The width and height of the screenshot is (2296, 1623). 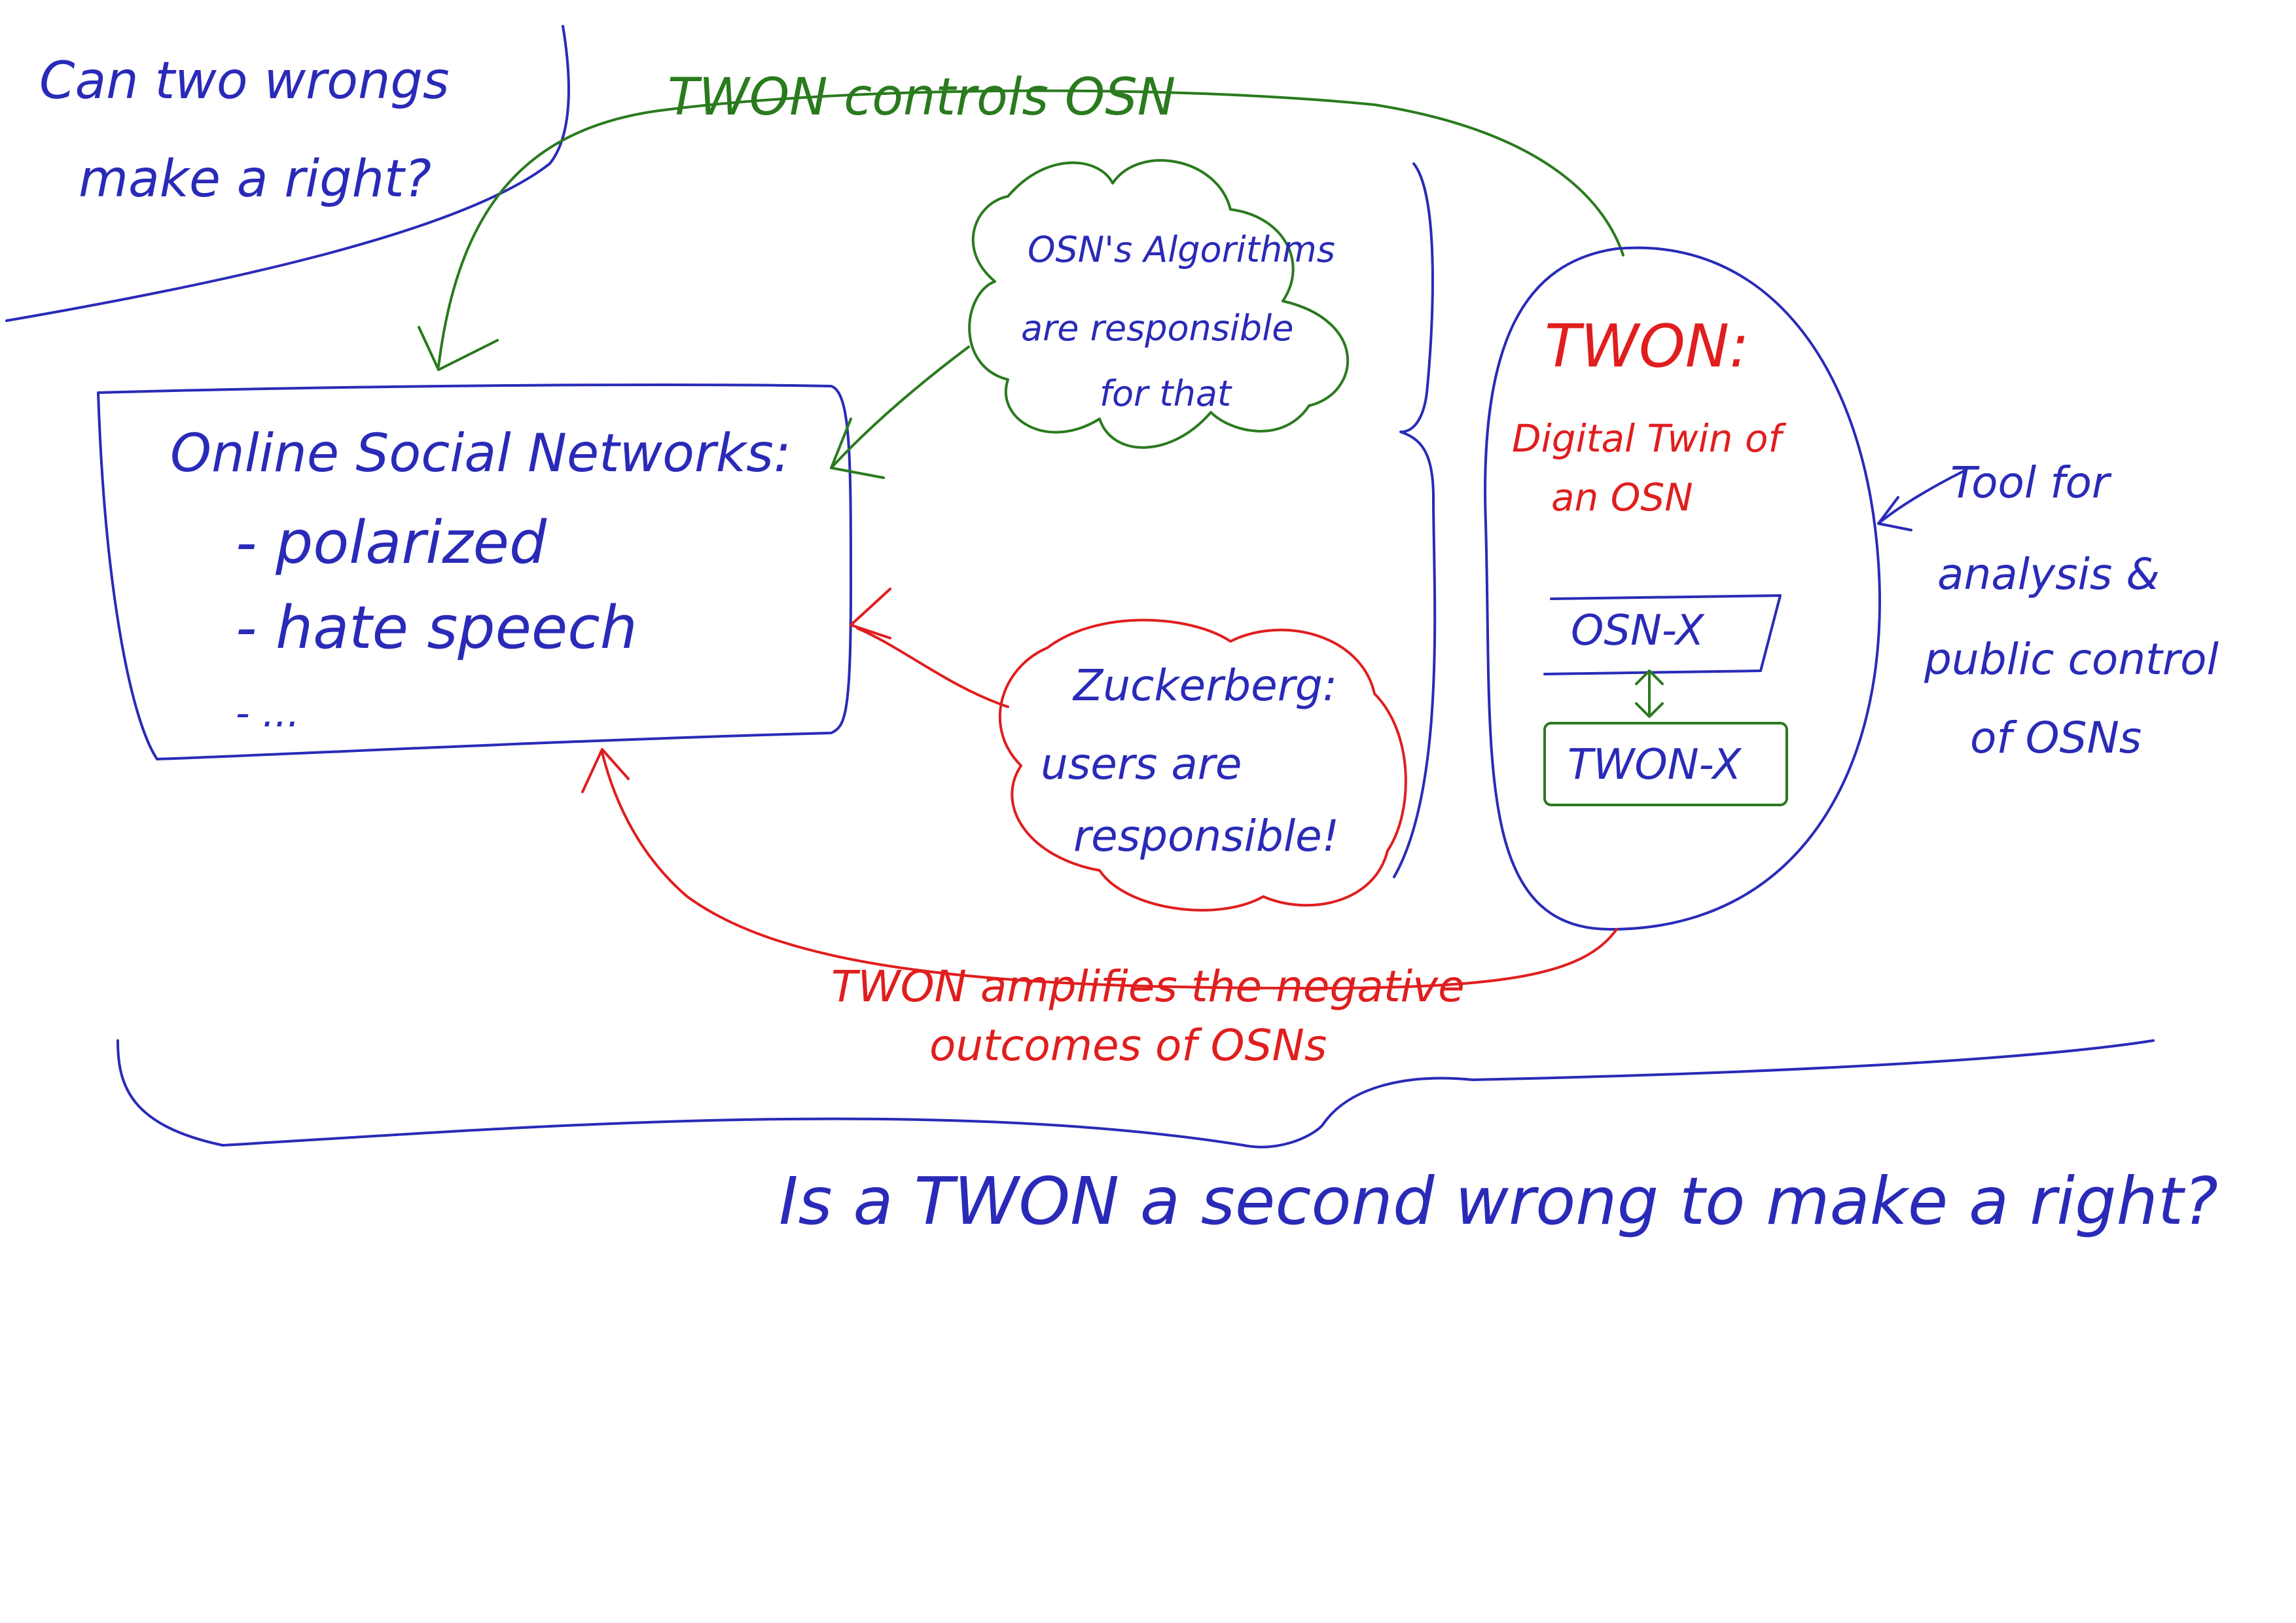 What do you see at coordinates (1157, 328) in the screenshot?
I see `cloud-algorithms-line2: are responsible` at bounding box center [1157, 328].